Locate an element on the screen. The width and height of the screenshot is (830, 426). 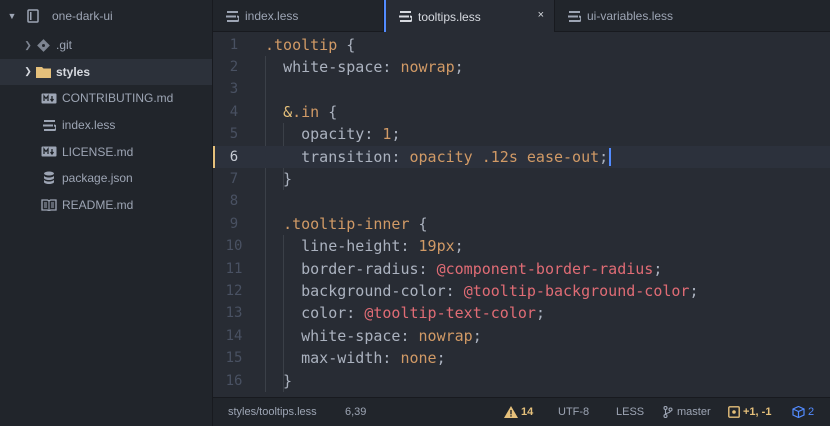
code-line: 5 opacity: 1; is located at coordinates (521, 134).